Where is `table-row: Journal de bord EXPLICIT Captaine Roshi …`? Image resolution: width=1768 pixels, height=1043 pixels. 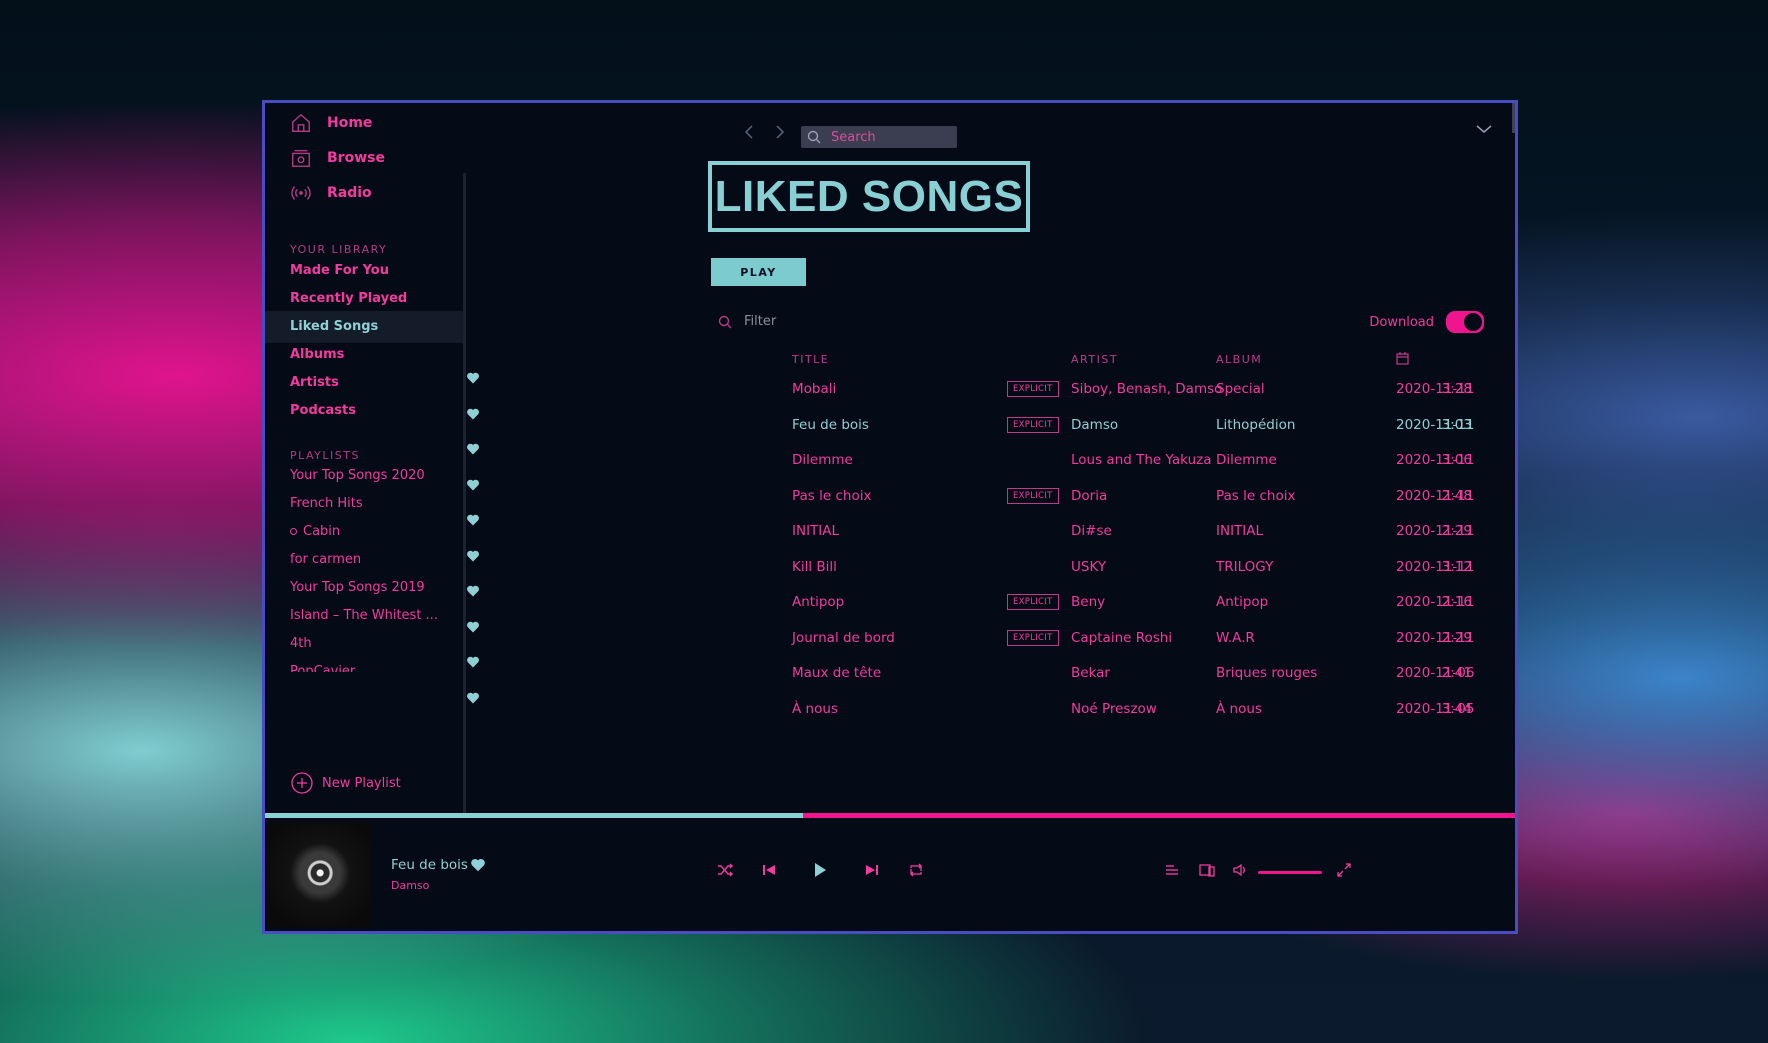 table-row: Journal de bord EXPLICIT Captaine Roshi … is located at coordinates (990, 637).